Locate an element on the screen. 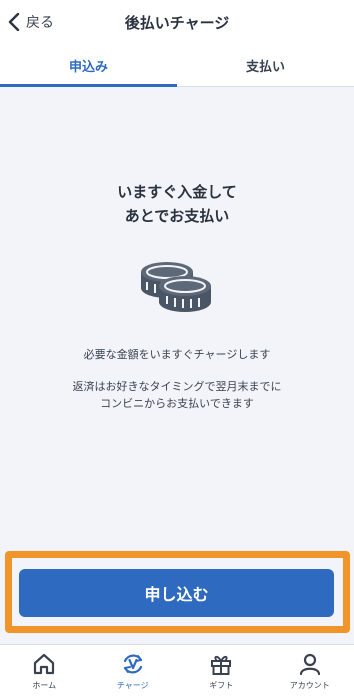 The height and width of the screenshot is (700, 354). gift-icon is located at coordinates (221, 665).